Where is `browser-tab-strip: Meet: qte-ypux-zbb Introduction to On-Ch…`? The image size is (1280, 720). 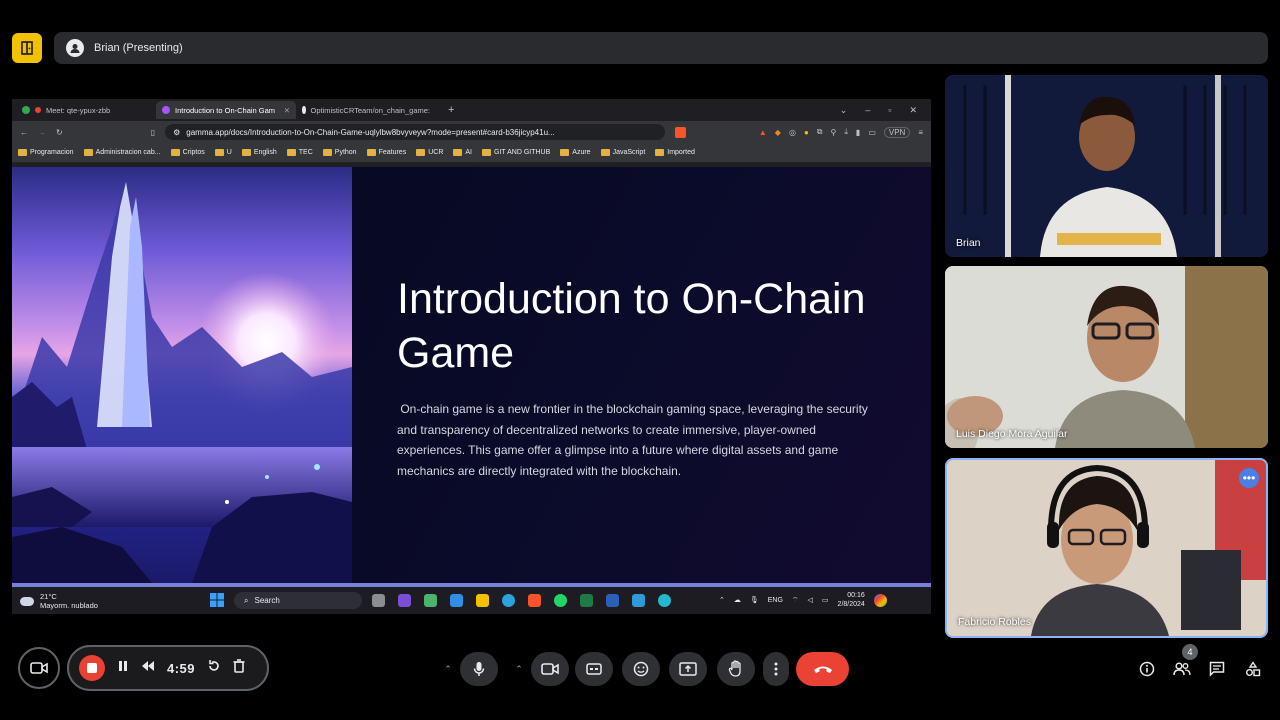 browser-tab-strip: Meet: qte-ypux-zbb Introduction to On-Ch… is located at coordinates (471, 110).